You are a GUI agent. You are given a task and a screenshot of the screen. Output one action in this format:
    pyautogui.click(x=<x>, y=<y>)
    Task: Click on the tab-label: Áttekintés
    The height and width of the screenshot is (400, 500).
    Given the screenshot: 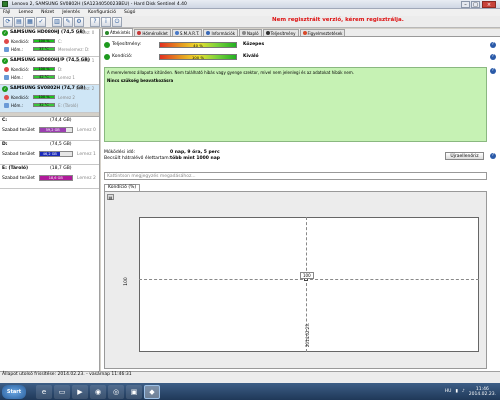 What is the action you would take?
    pyautogui.click(x=120, y=32)
    